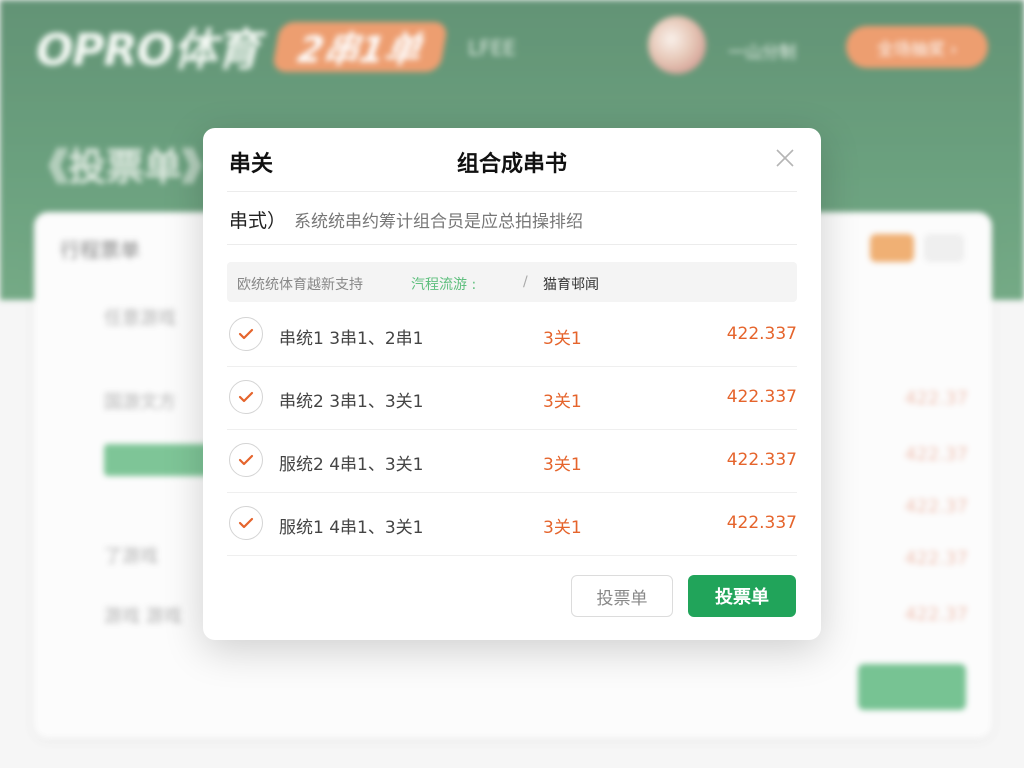 Image resolution: width=1024 pixels, height=768 pixels. I want to click on table-row: 服统1 4串1、3关1 3关1 422.337, so click(512, 524).